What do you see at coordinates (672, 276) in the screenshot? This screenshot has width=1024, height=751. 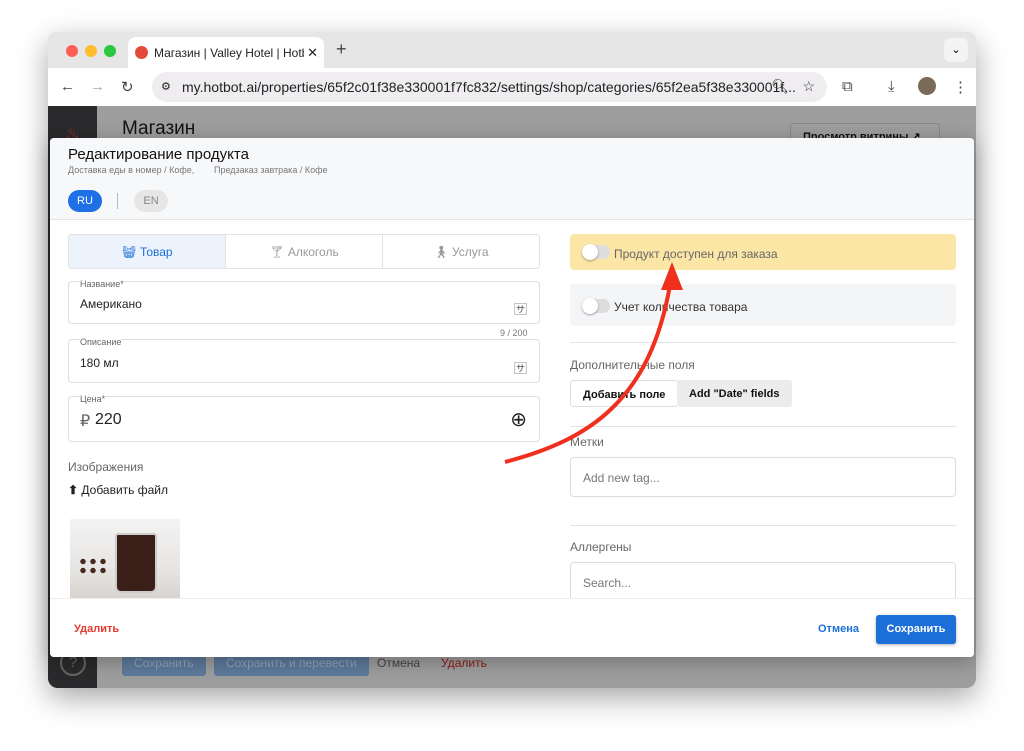 I see `arrow-head-icon` at bounding box center [672, 276].